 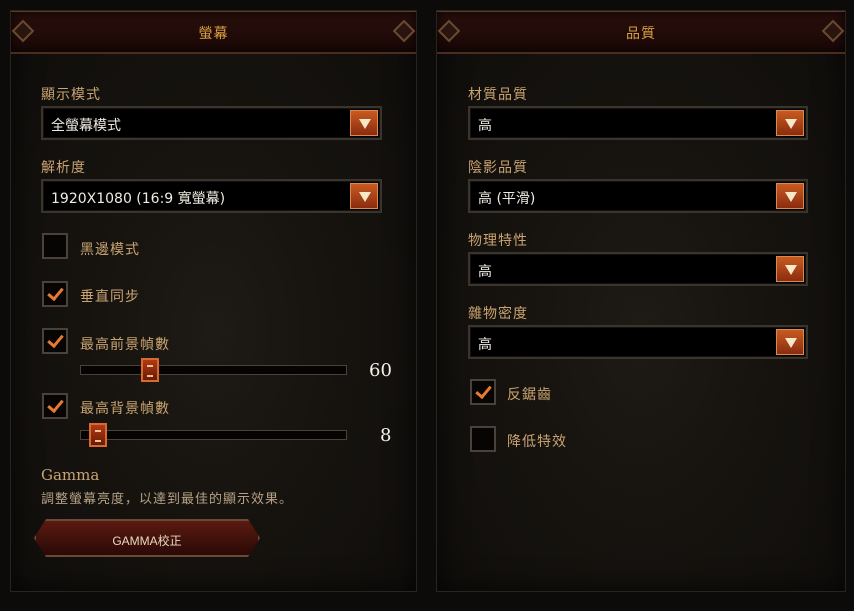 I want to click on display-mode-value: 全螢幕模式, so click(x=86, y=126).